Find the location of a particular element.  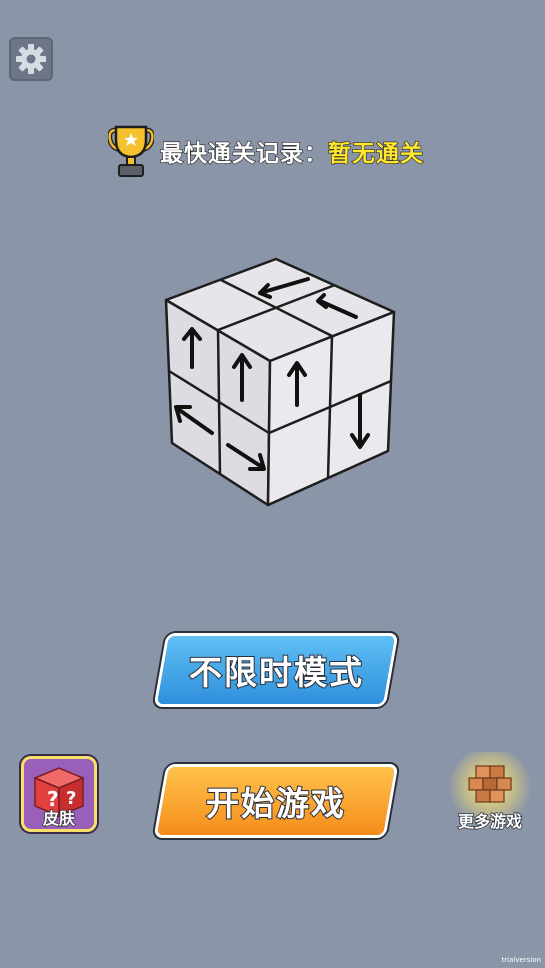

settings-button is located at coordinates (31, 59).